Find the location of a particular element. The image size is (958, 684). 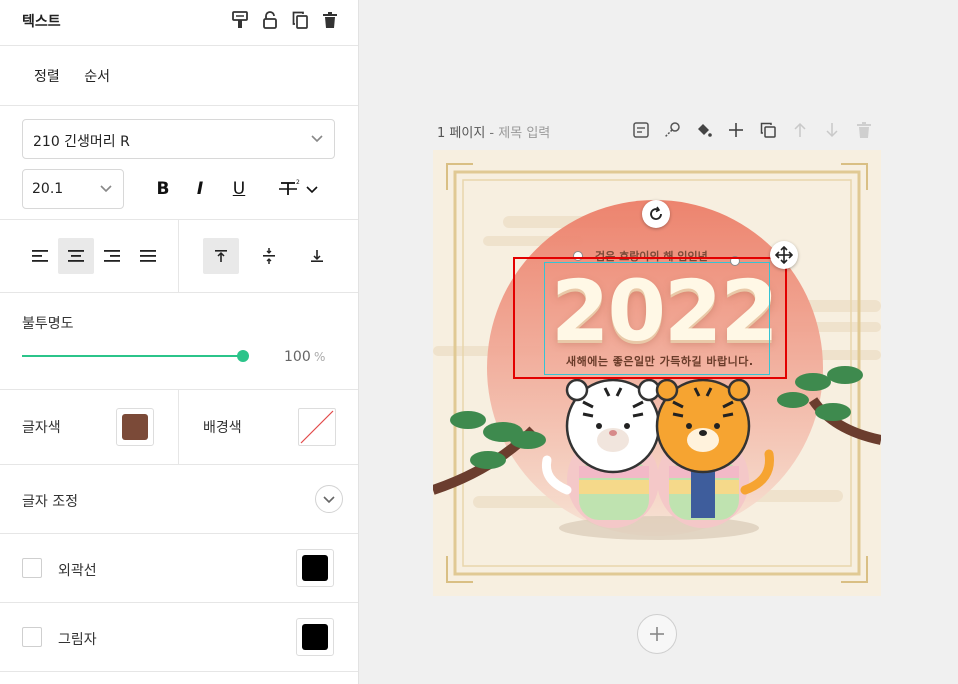

align-right-button is located at coordinates (112, 256).